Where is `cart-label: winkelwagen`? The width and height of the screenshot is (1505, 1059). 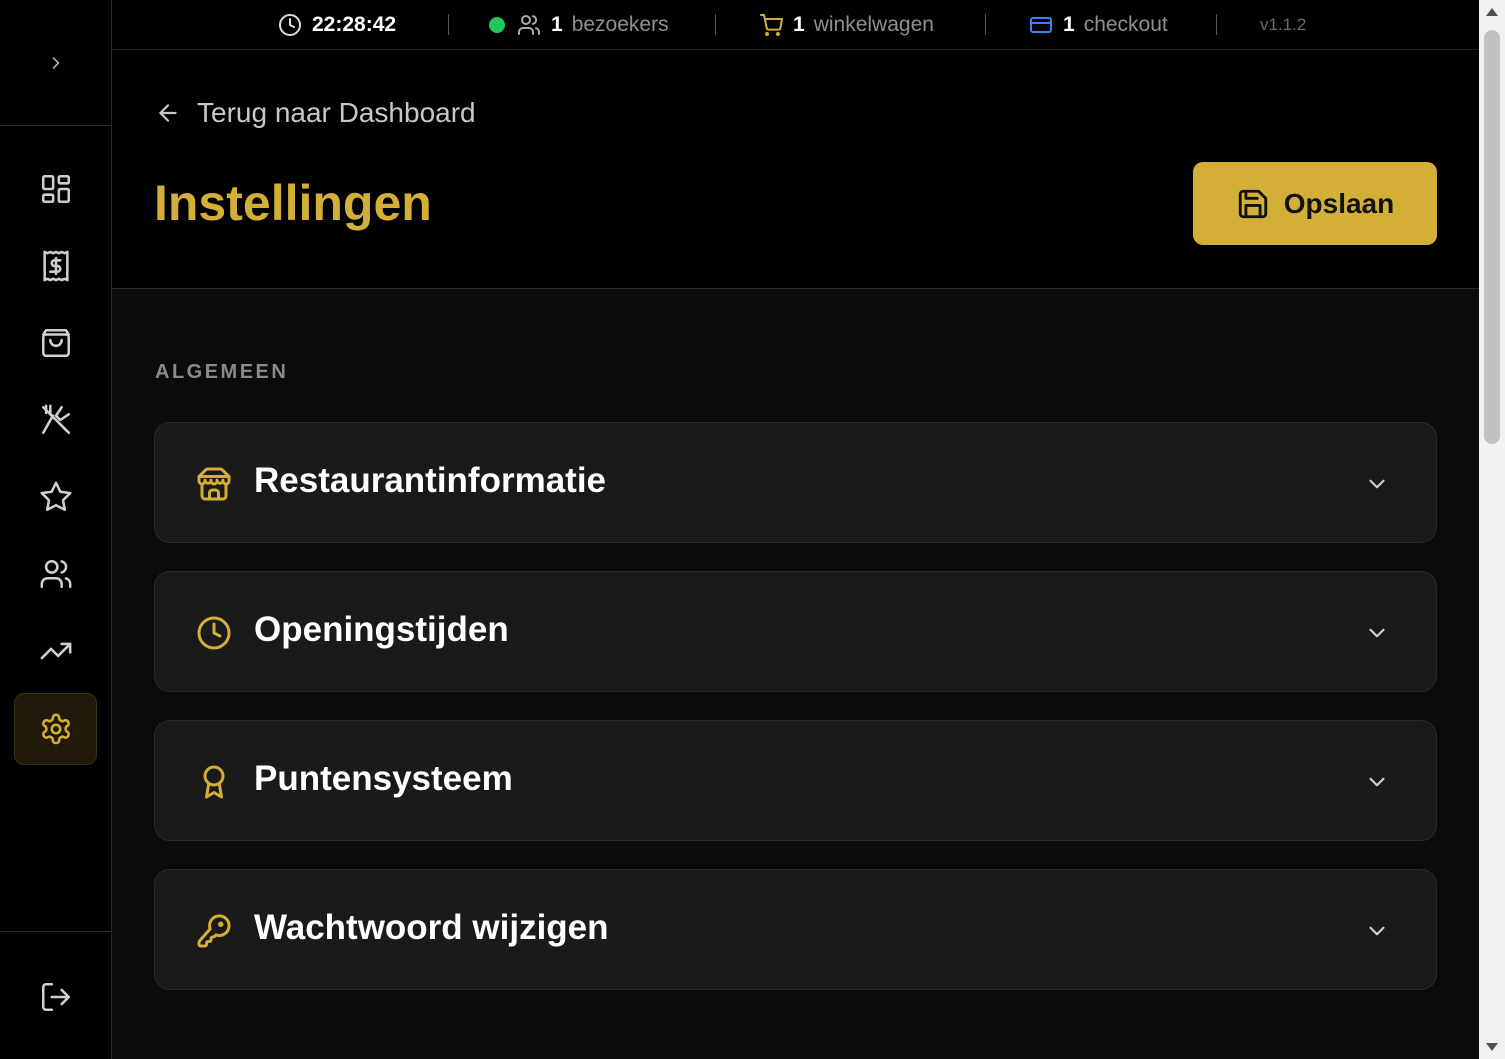
cart-label: winkelwagen is located at coordinates (873, 24).